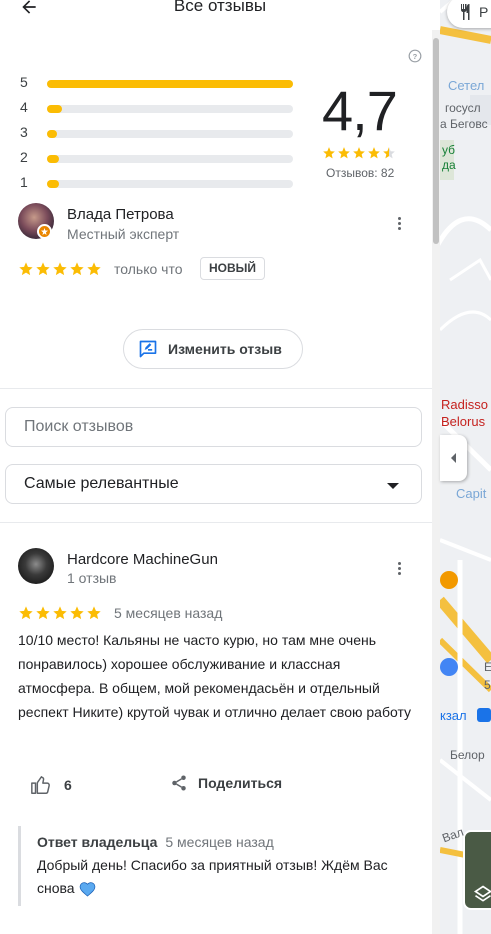  I want to click on avatar, so click(36, 566).